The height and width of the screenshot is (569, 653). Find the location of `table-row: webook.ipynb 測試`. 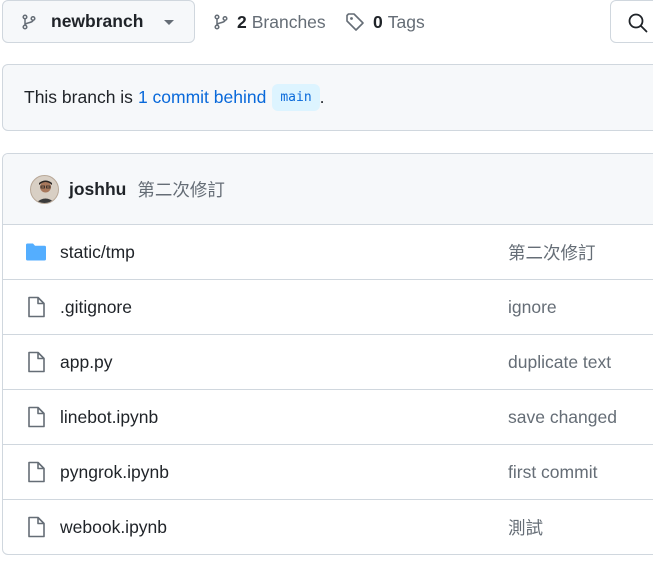

table-row: webook.ipynb 測試 is located at coordinates (328, 527).